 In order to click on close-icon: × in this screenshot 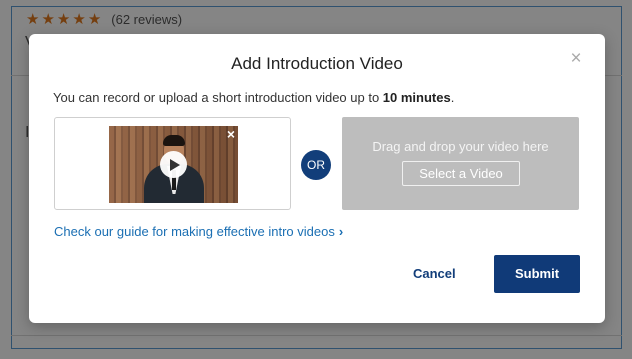, I will do `click(576, 59)`.